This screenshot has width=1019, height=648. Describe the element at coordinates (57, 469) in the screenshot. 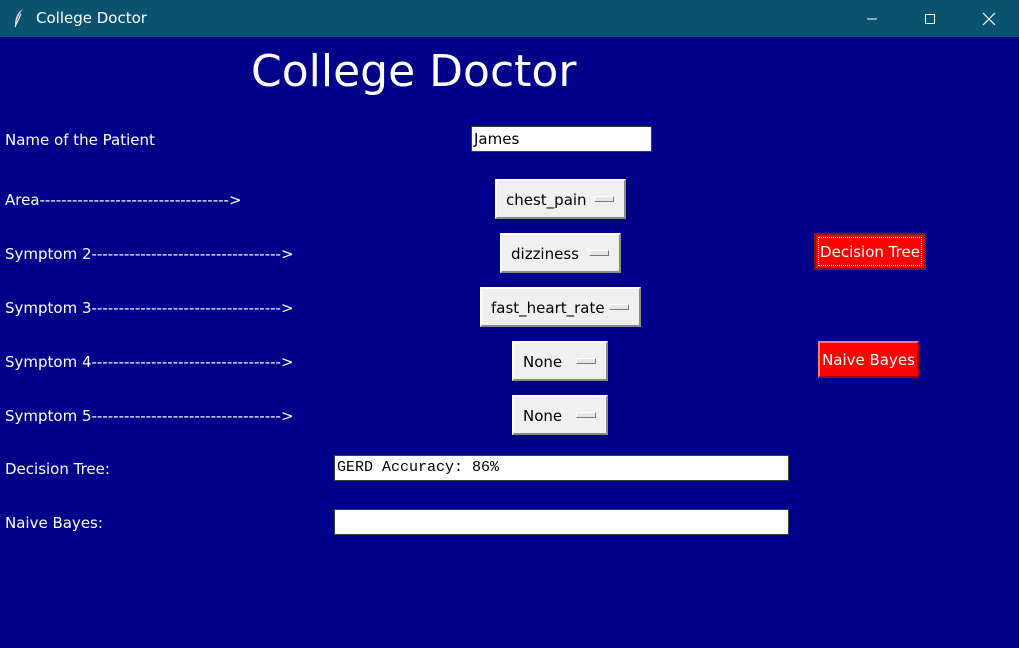

I see `decision-tree-result-label: Decision Tree:` at that location.